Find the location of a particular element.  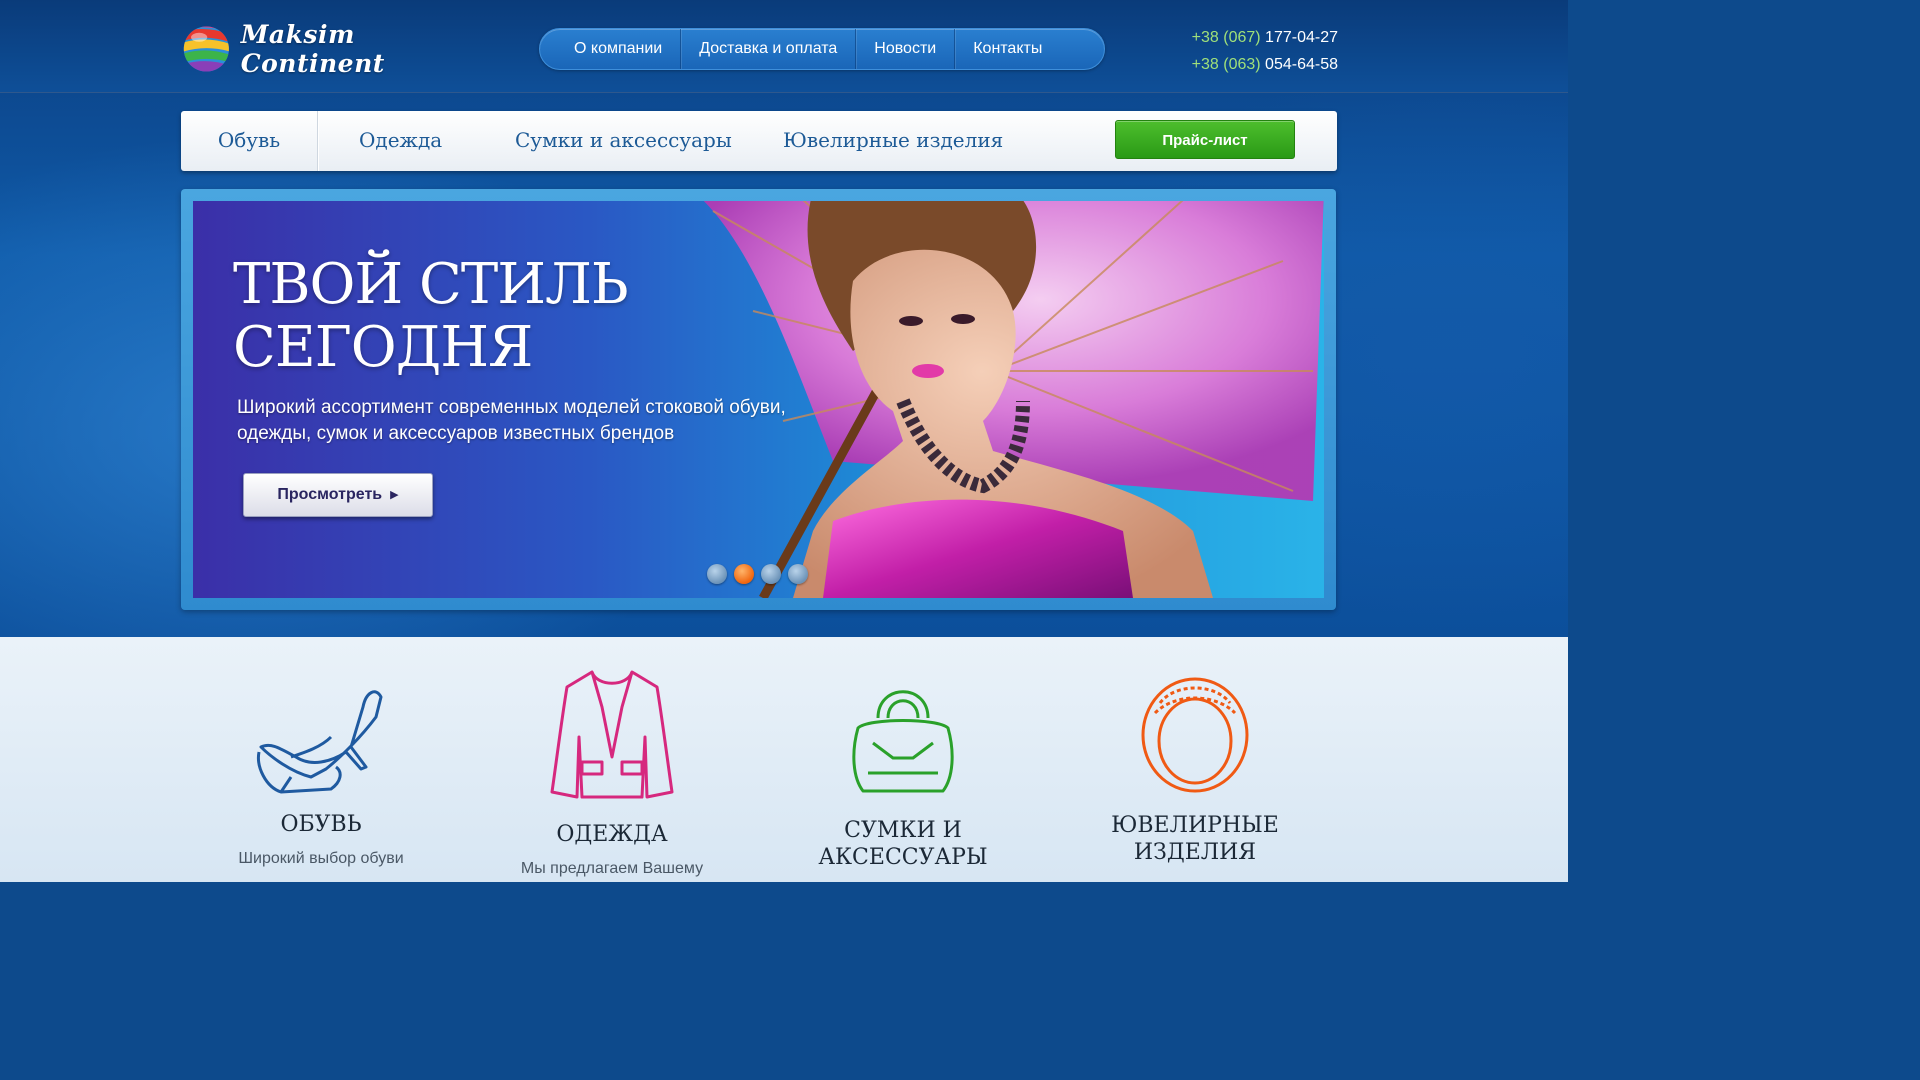

feature-title: Одежда is located at coordinates (612, 834).